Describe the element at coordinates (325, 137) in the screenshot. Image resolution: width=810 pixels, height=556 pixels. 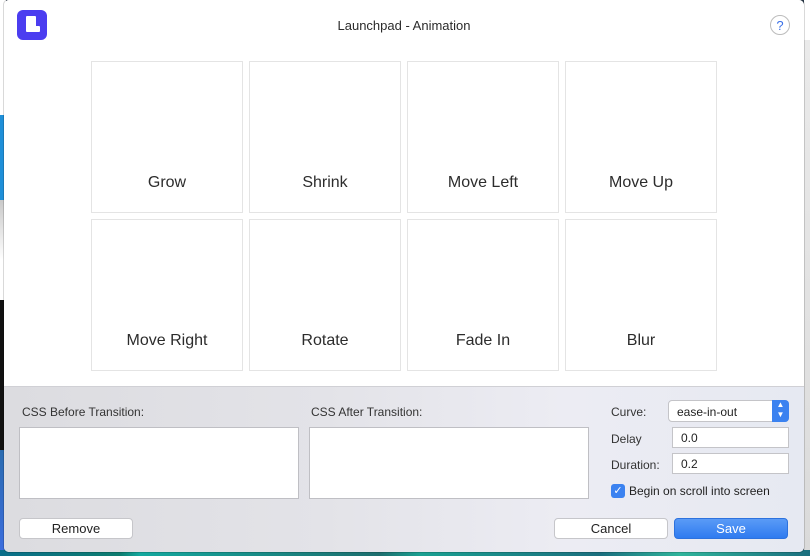
I see `animation-tile-shrink: Shrink` at that location.